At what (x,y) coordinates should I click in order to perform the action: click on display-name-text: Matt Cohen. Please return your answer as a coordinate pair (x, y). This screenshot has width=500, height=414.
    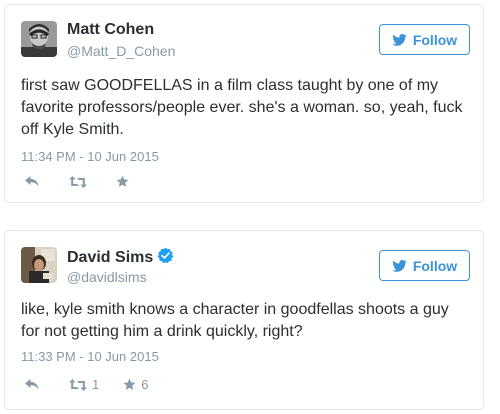
    Looking at the image, I should click on (110, 29).